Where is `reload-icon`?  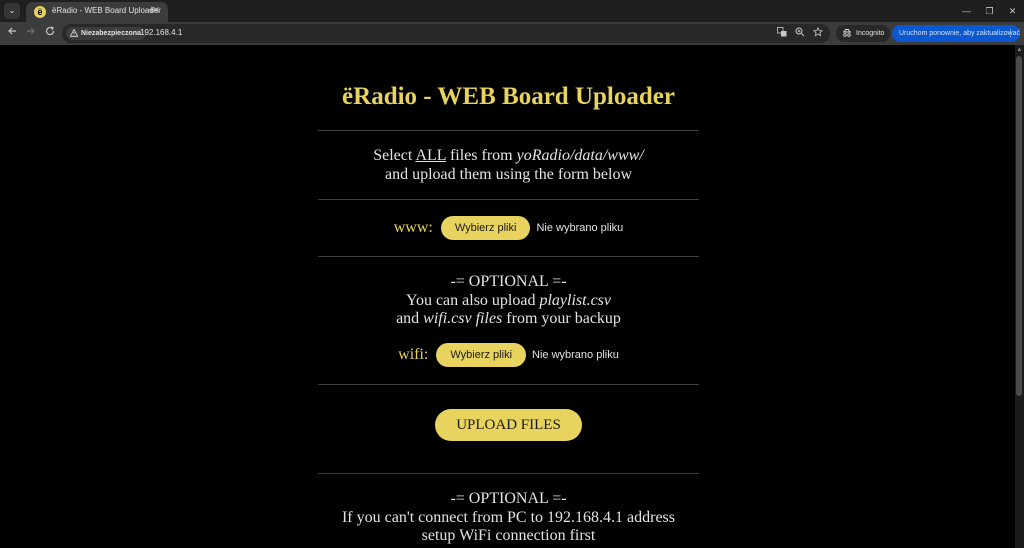
reload-icon is located at coordinates (50, 33).